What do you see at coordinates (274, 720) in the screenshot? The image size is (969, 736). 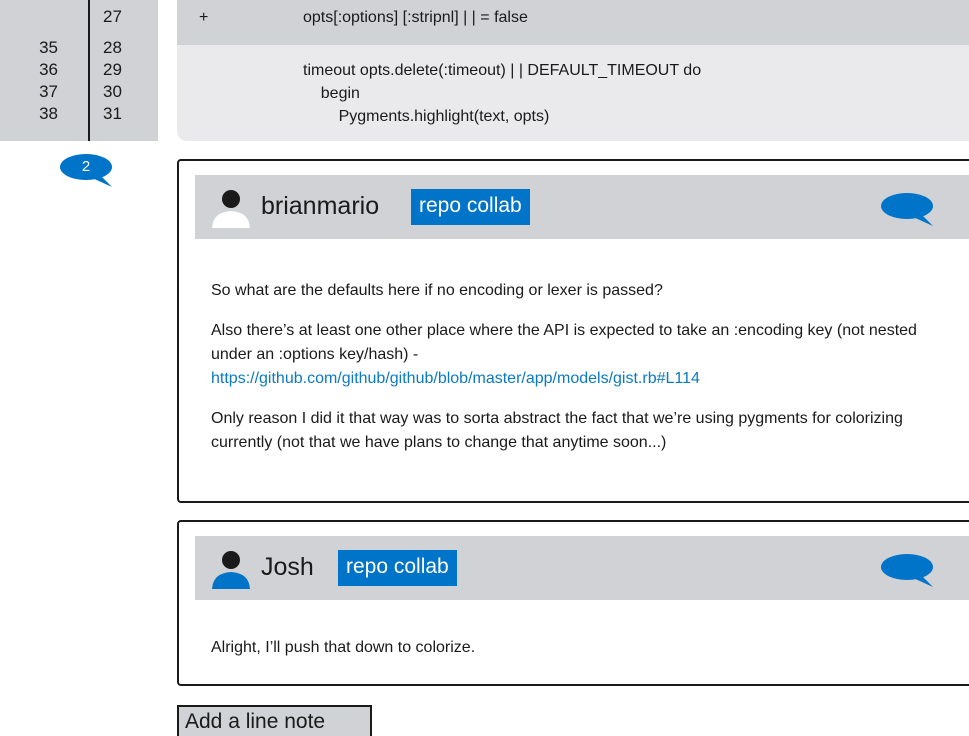 I see `add-line-note-button: Add a line note` at bounding box center [274, 720].